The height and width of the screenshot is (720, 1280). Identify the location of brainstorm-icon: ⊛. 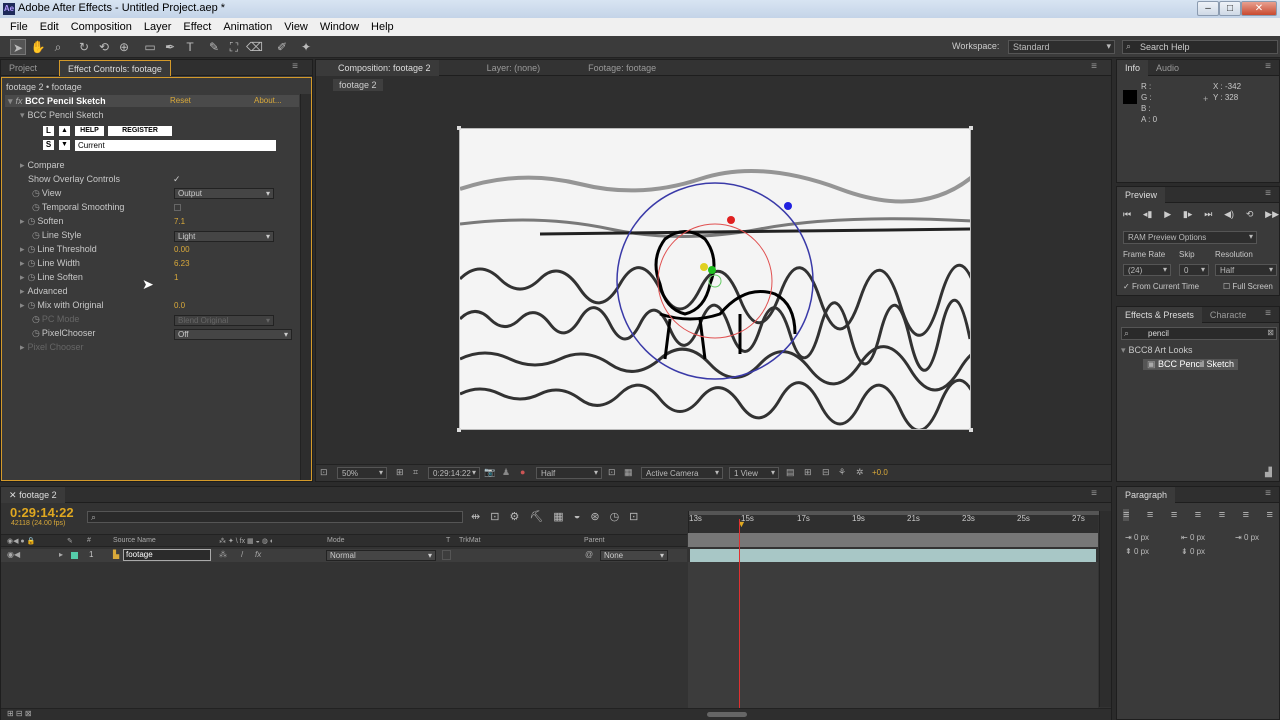
(594, 516).